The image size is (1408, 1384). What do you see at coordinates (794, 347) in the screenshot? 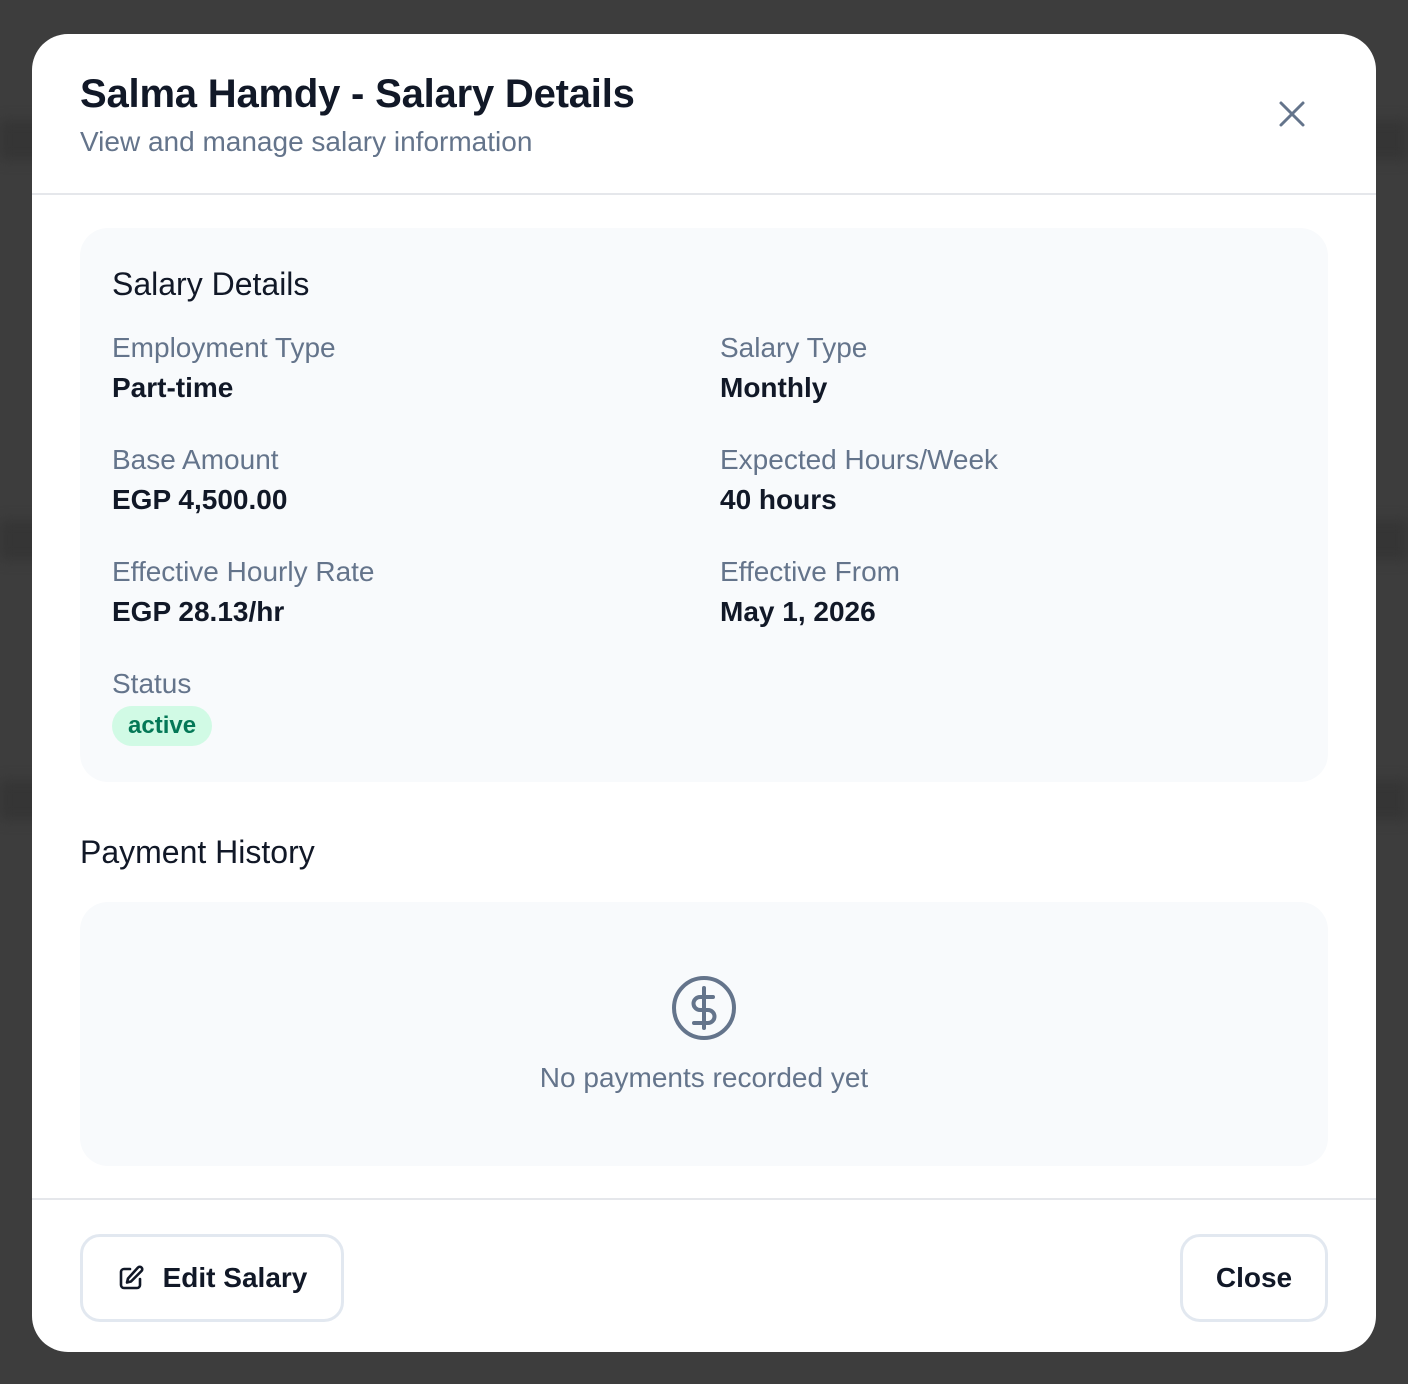
I see `field-label: Salary Type` at bounding box center [794, 347].